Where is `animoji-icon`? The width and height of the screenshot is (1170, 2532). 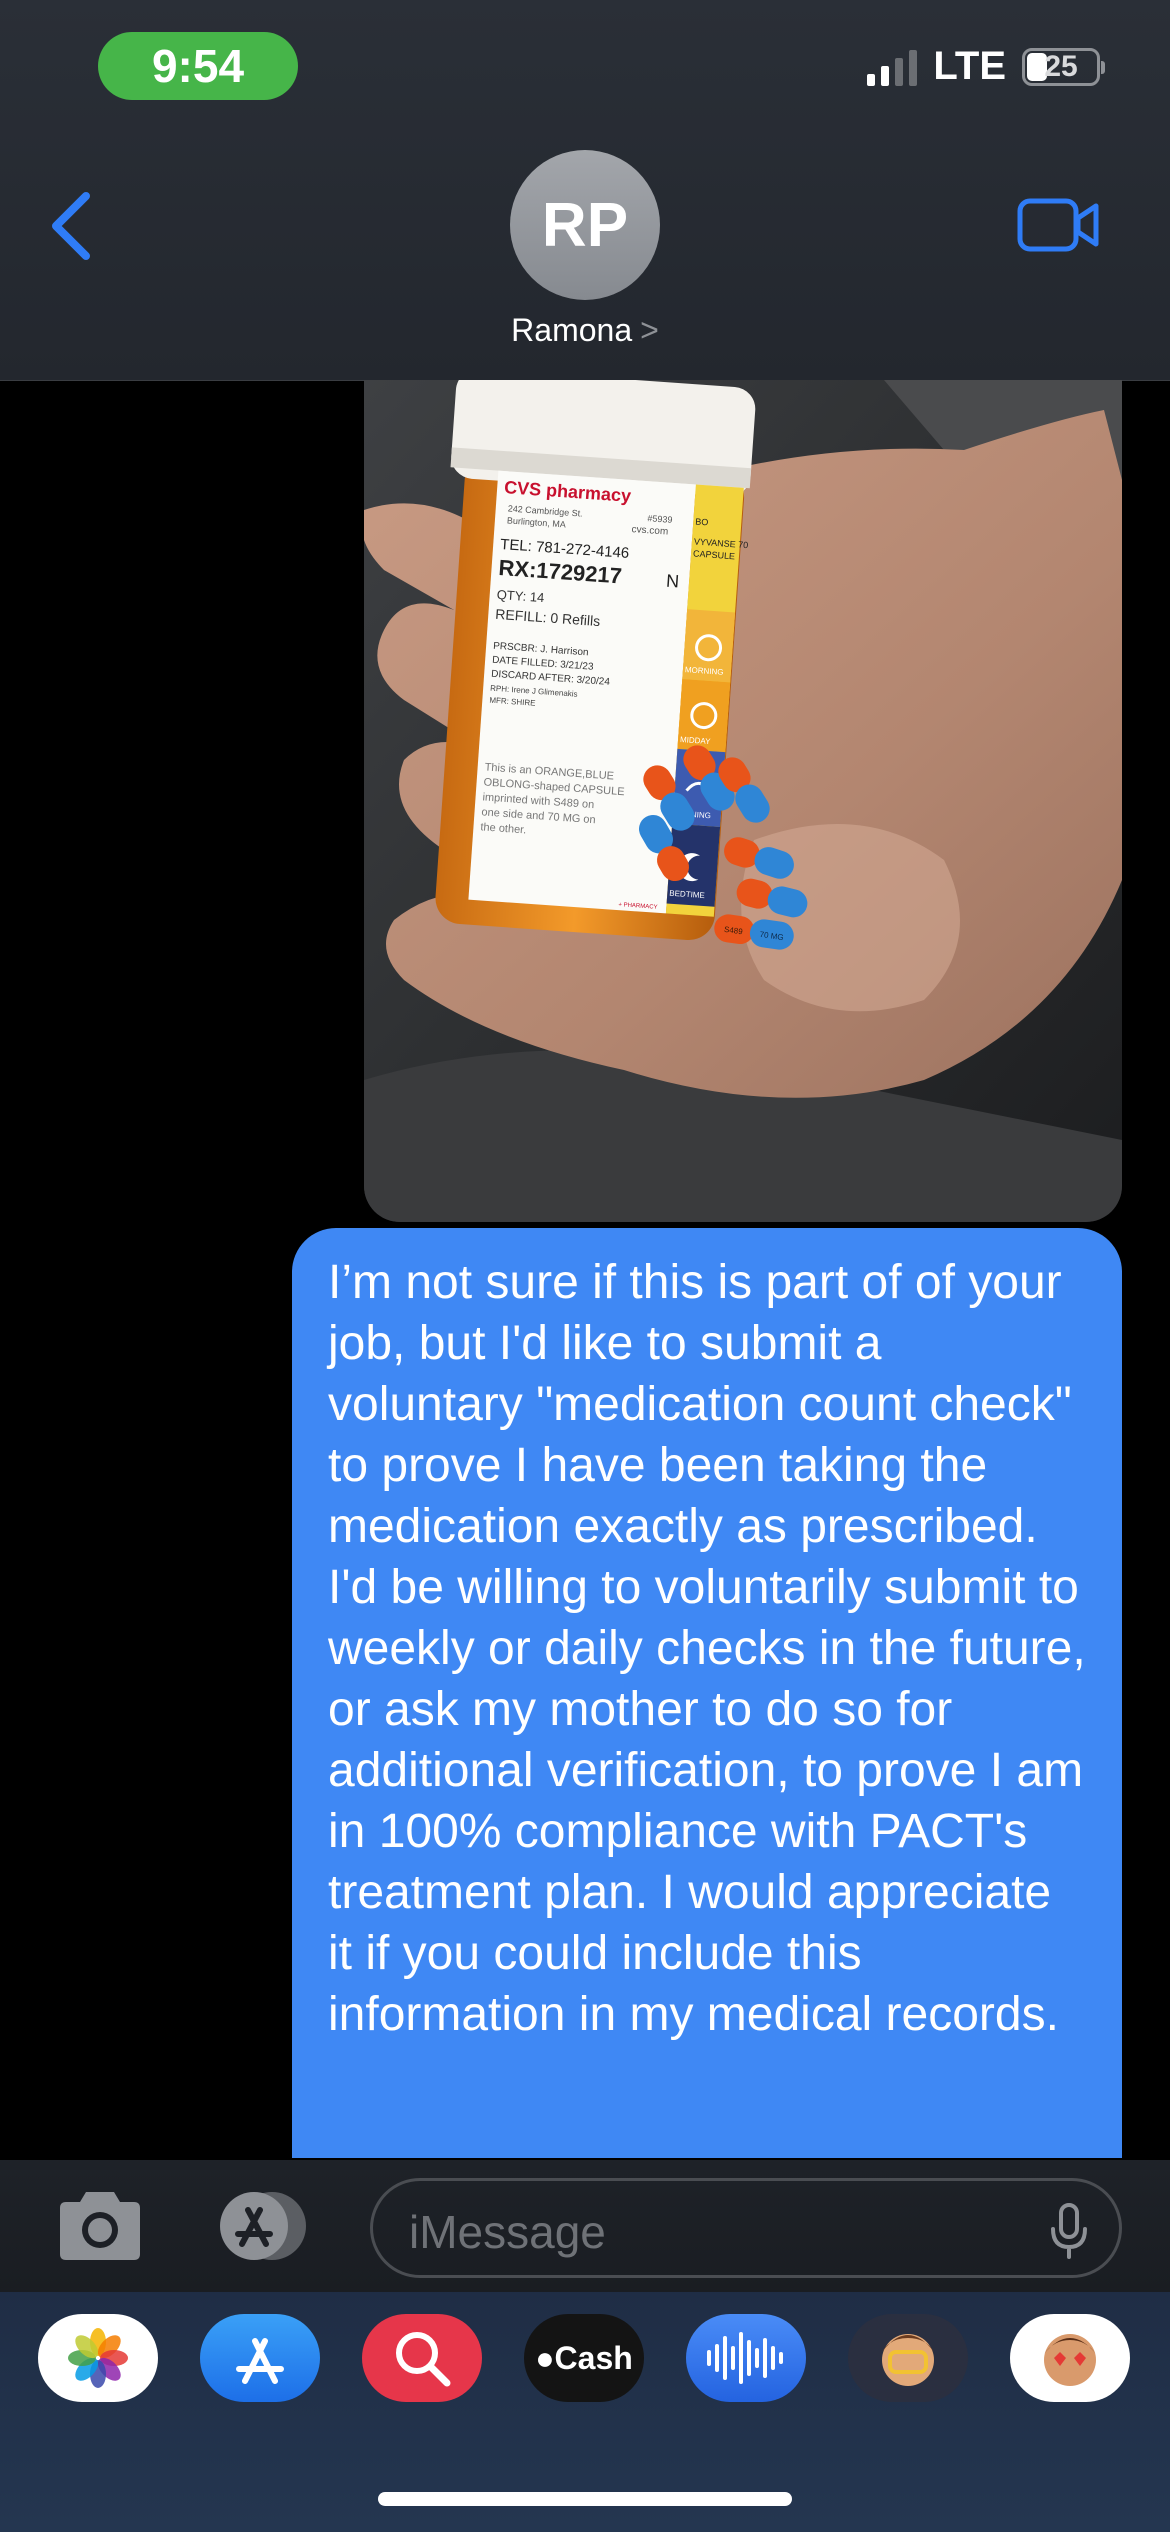 animoji-icon is located at coordinates (1070, 2358).